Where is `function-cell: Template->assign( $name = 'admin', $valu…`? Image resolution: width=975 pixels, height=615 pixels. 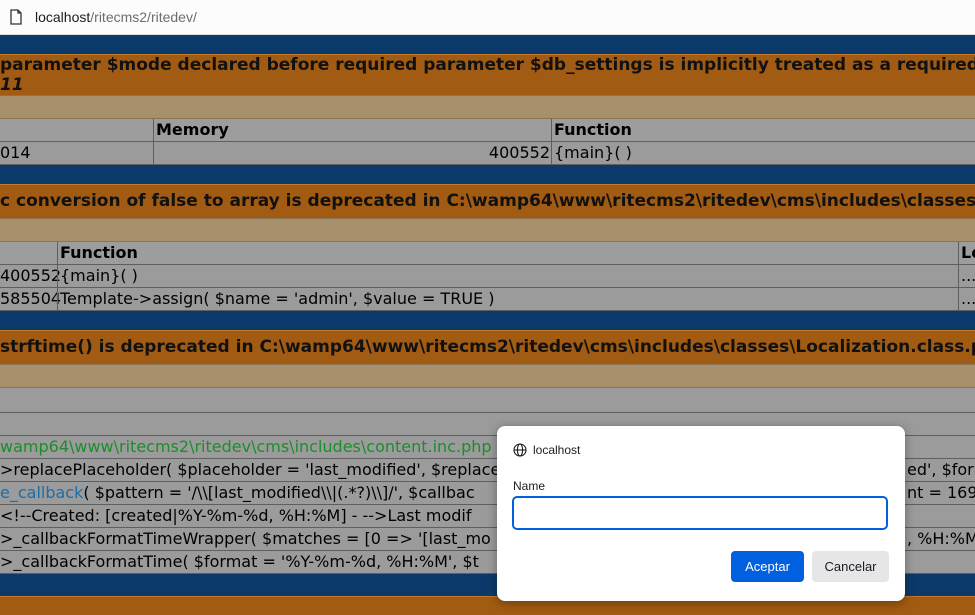 function-cell: Template->assign( $name = 'admin', $valu… is located at coordinates (508, 299).